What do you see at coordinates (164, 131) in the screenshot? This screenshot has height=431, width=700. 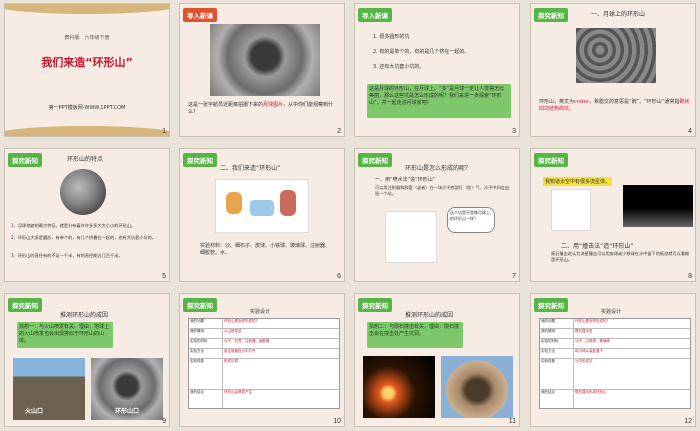 I see `slide-number: 1` at bounding box center [164, 131].